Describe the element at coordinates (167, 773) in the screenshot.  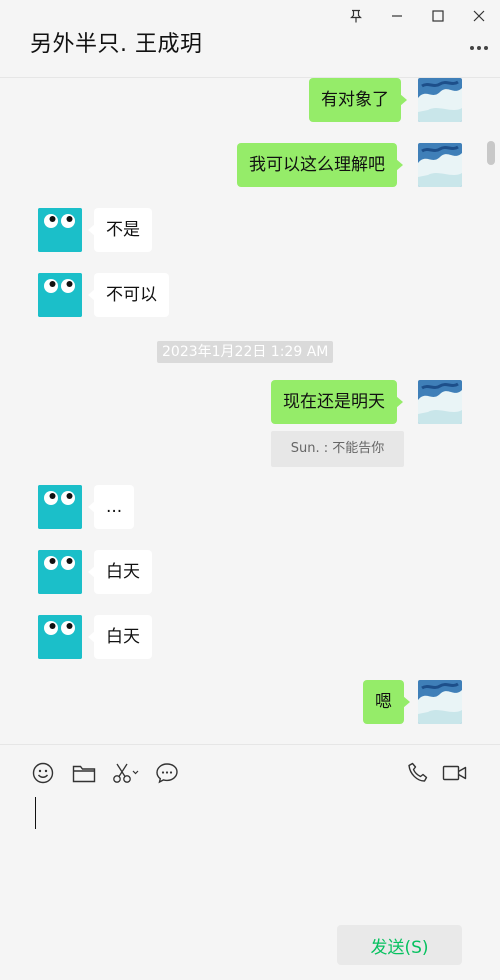
I see `chat-history-icon` at that location.